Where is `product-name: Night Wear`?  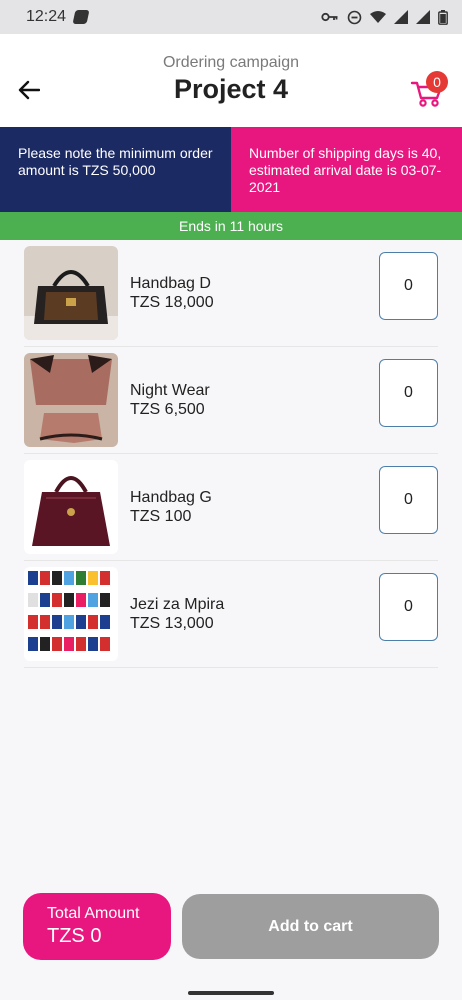 product-name: Night Wear is located at coordinates (170, 390).